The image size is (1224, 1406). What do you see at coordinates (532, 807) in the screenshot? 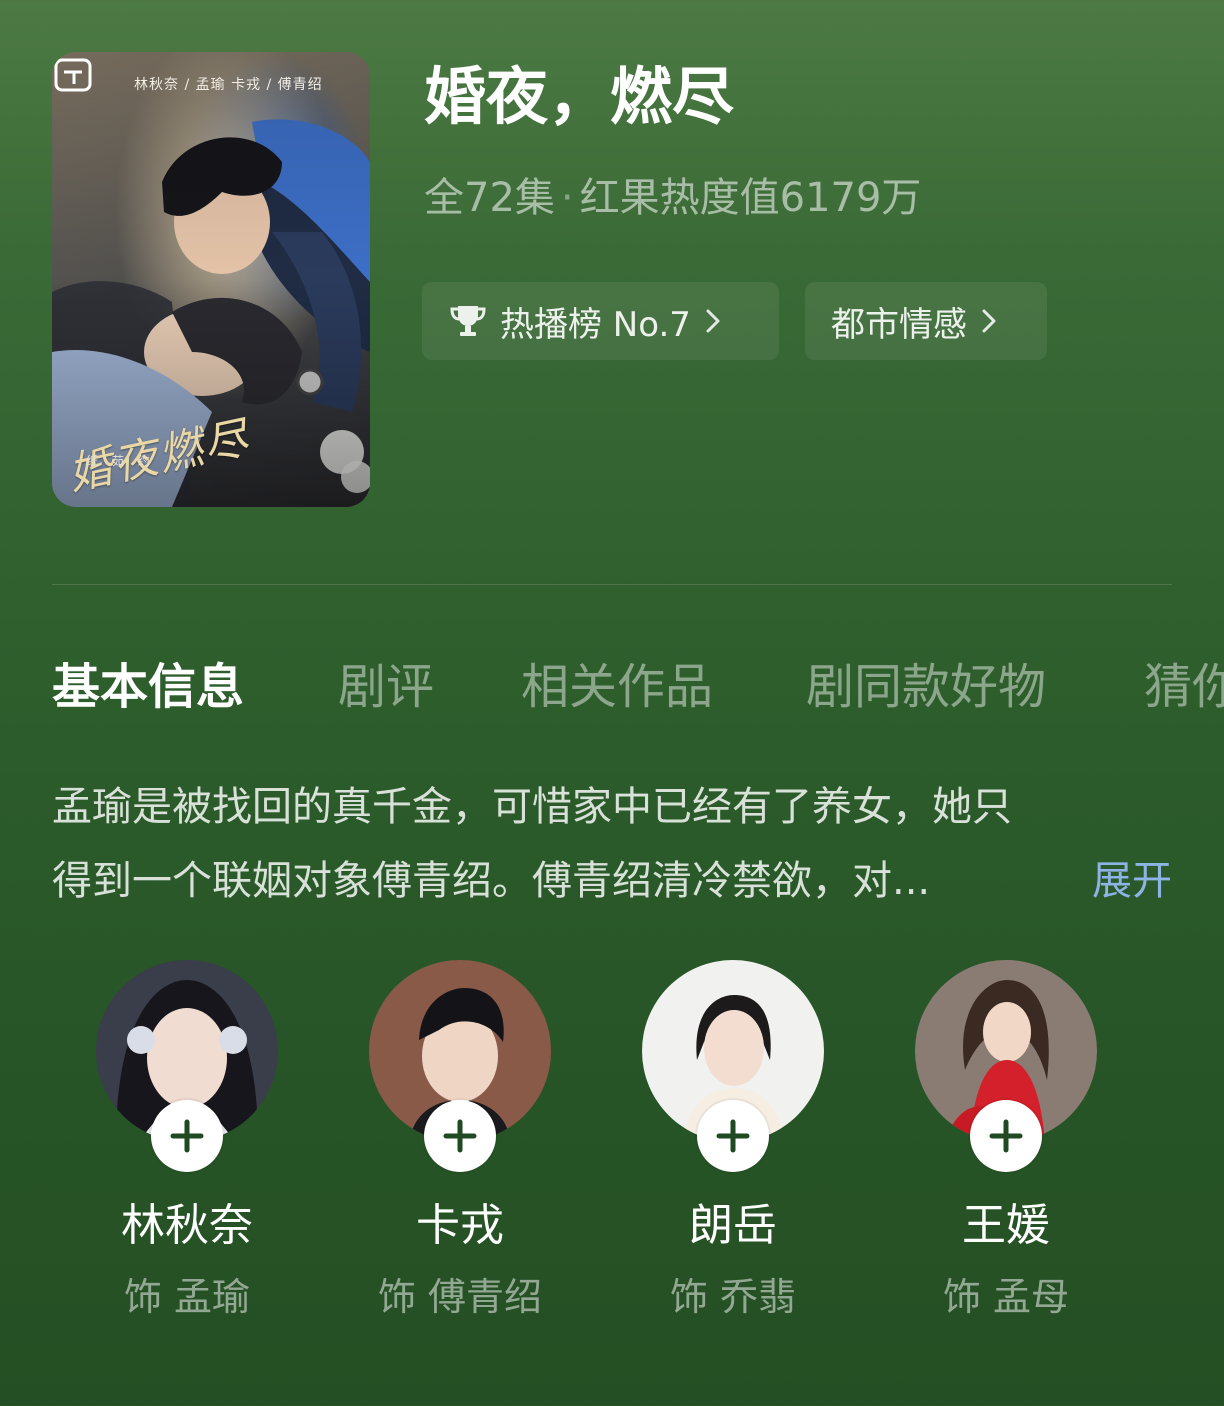
I see `synopsis-line-1: 孟瑜是被找回的真千金，可惜家中已经有了养女，她只` at bounding box center [532, 807].